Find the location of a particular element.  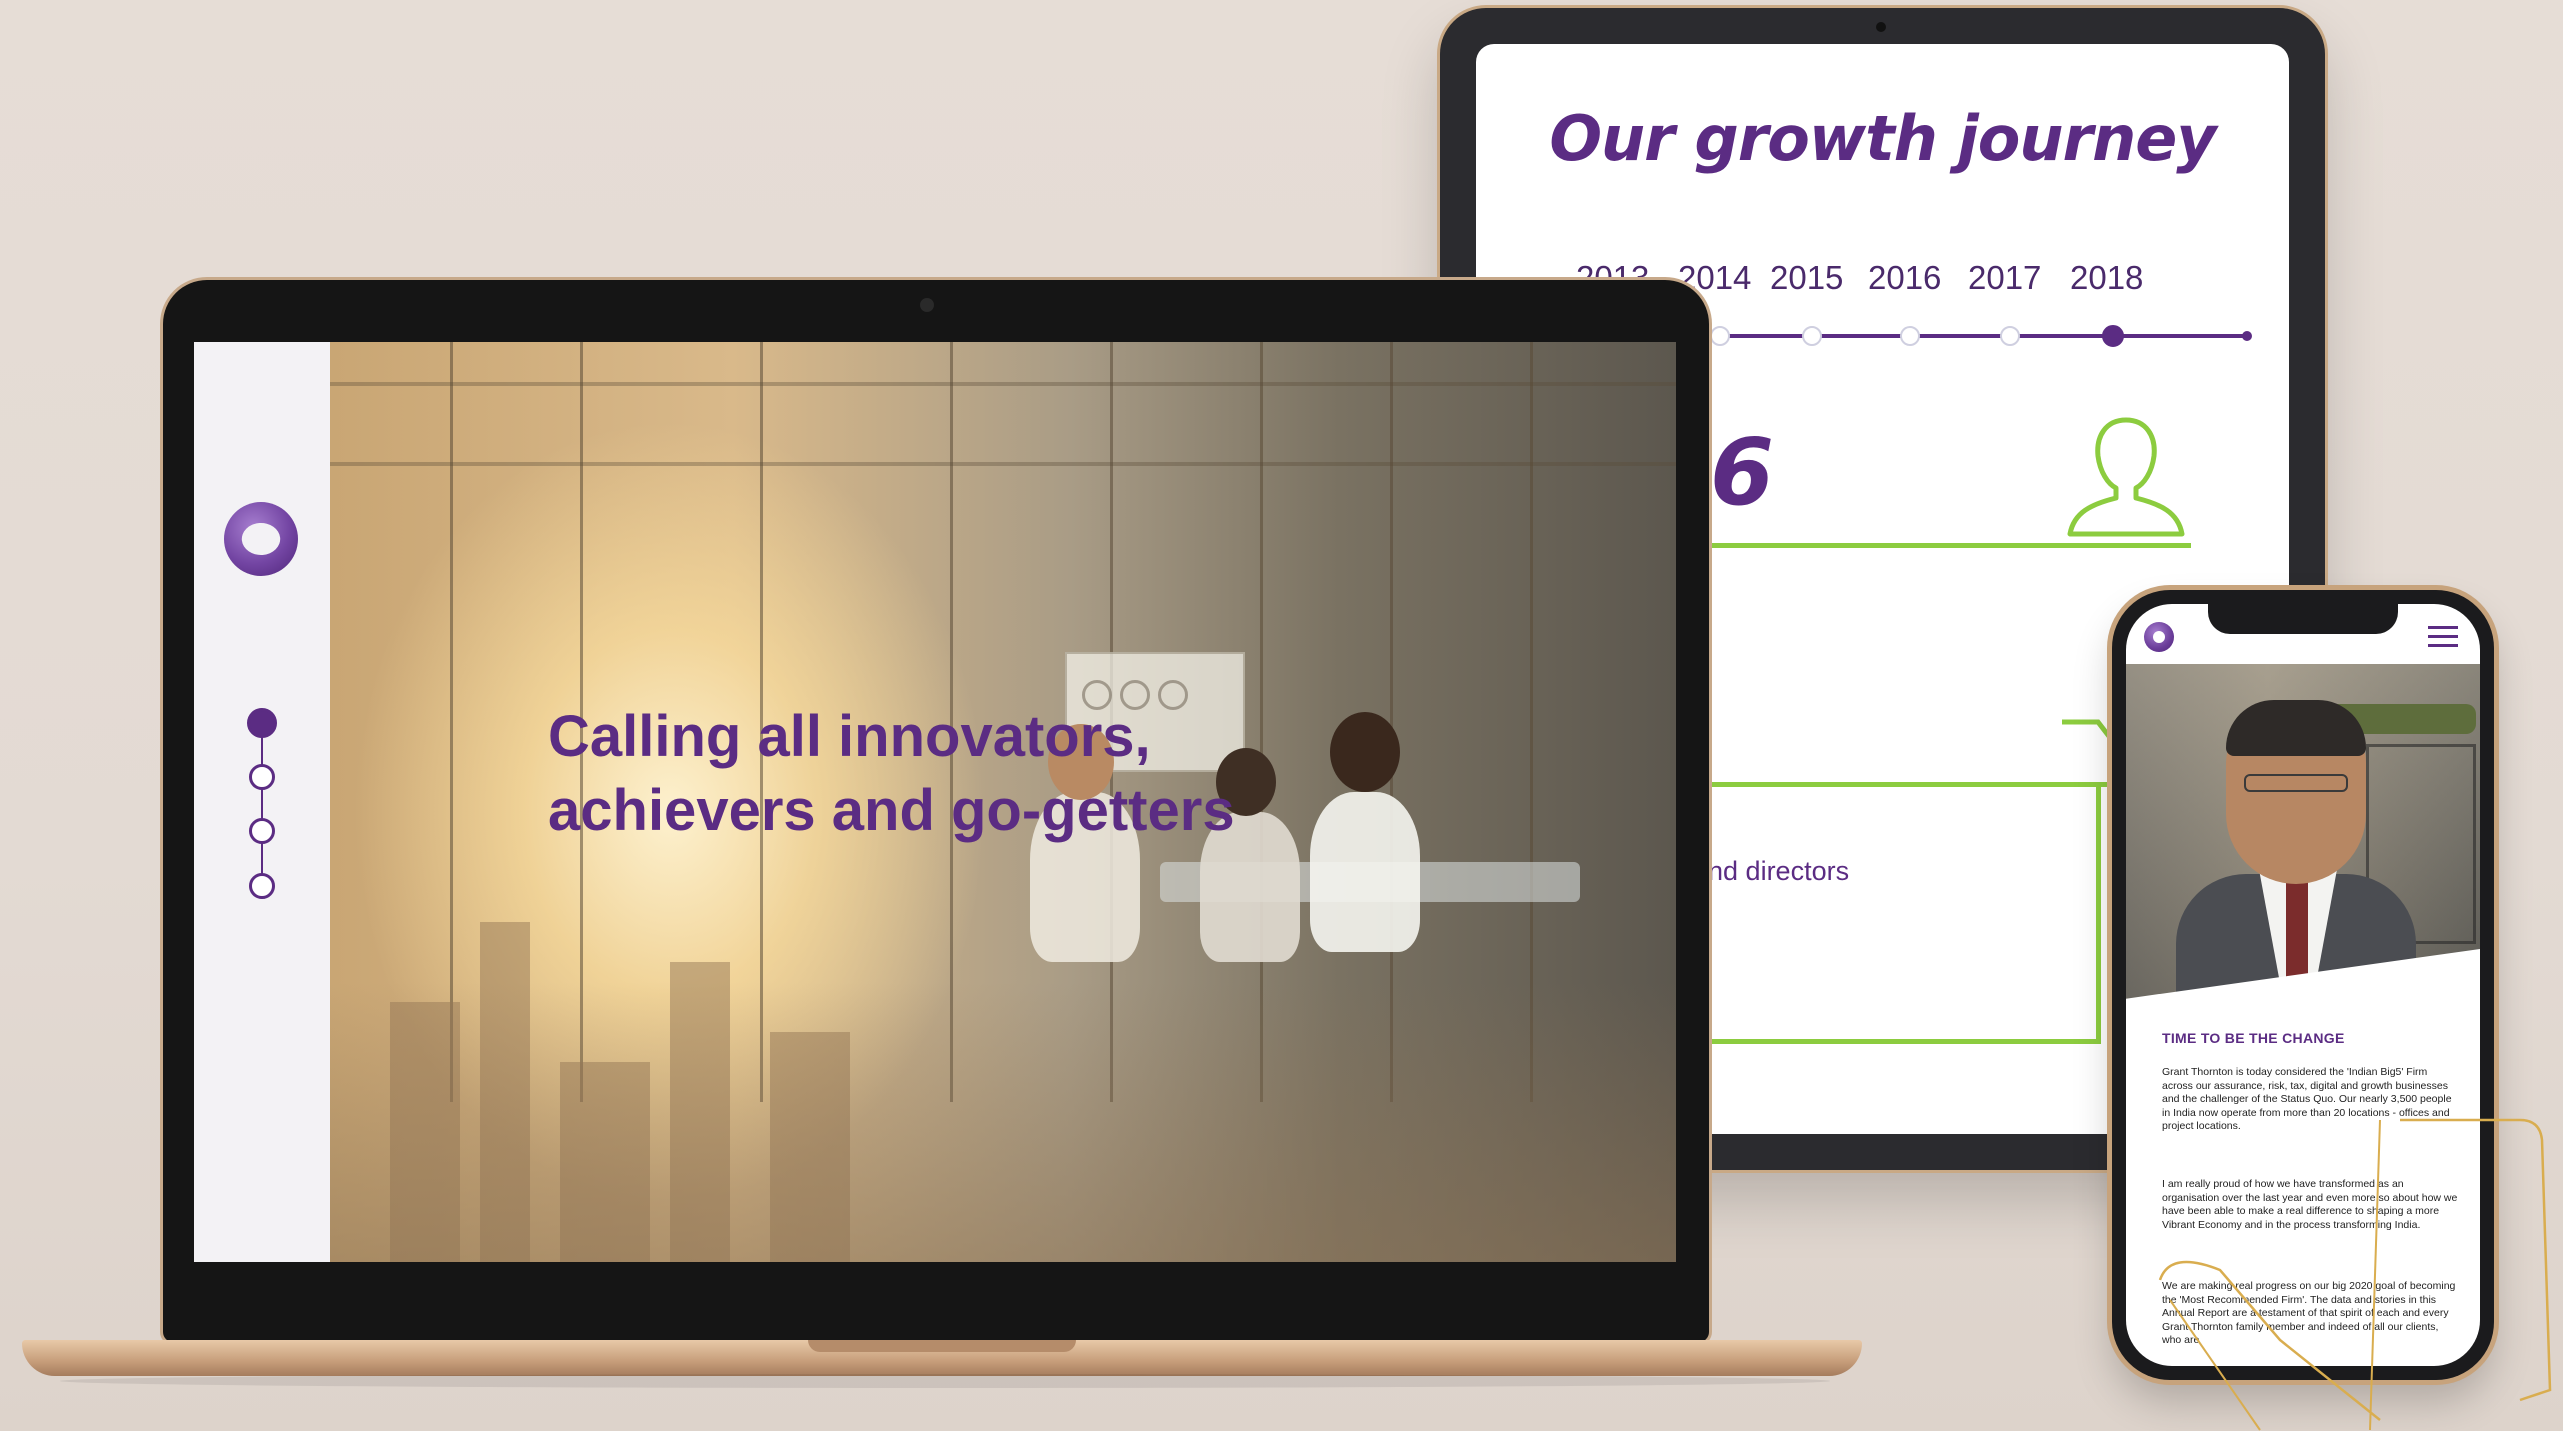

timeline-dot-2017 is located at coordinates (2010, 336).